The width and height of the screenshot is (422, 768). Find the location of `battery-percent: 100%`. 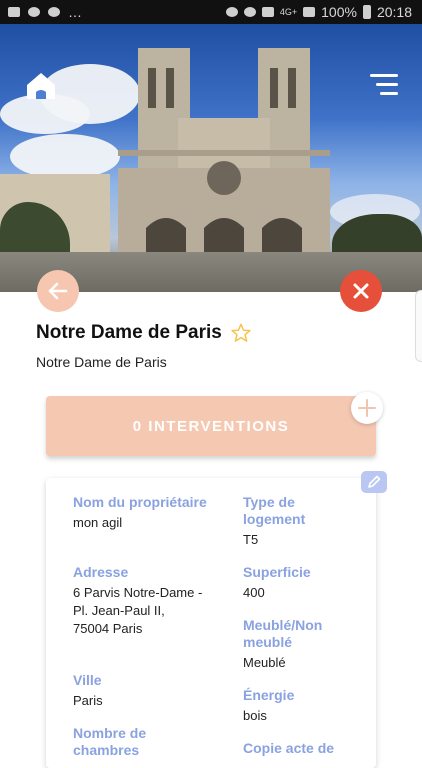

battery-percent: 100% is located at coordinates (339, 12).